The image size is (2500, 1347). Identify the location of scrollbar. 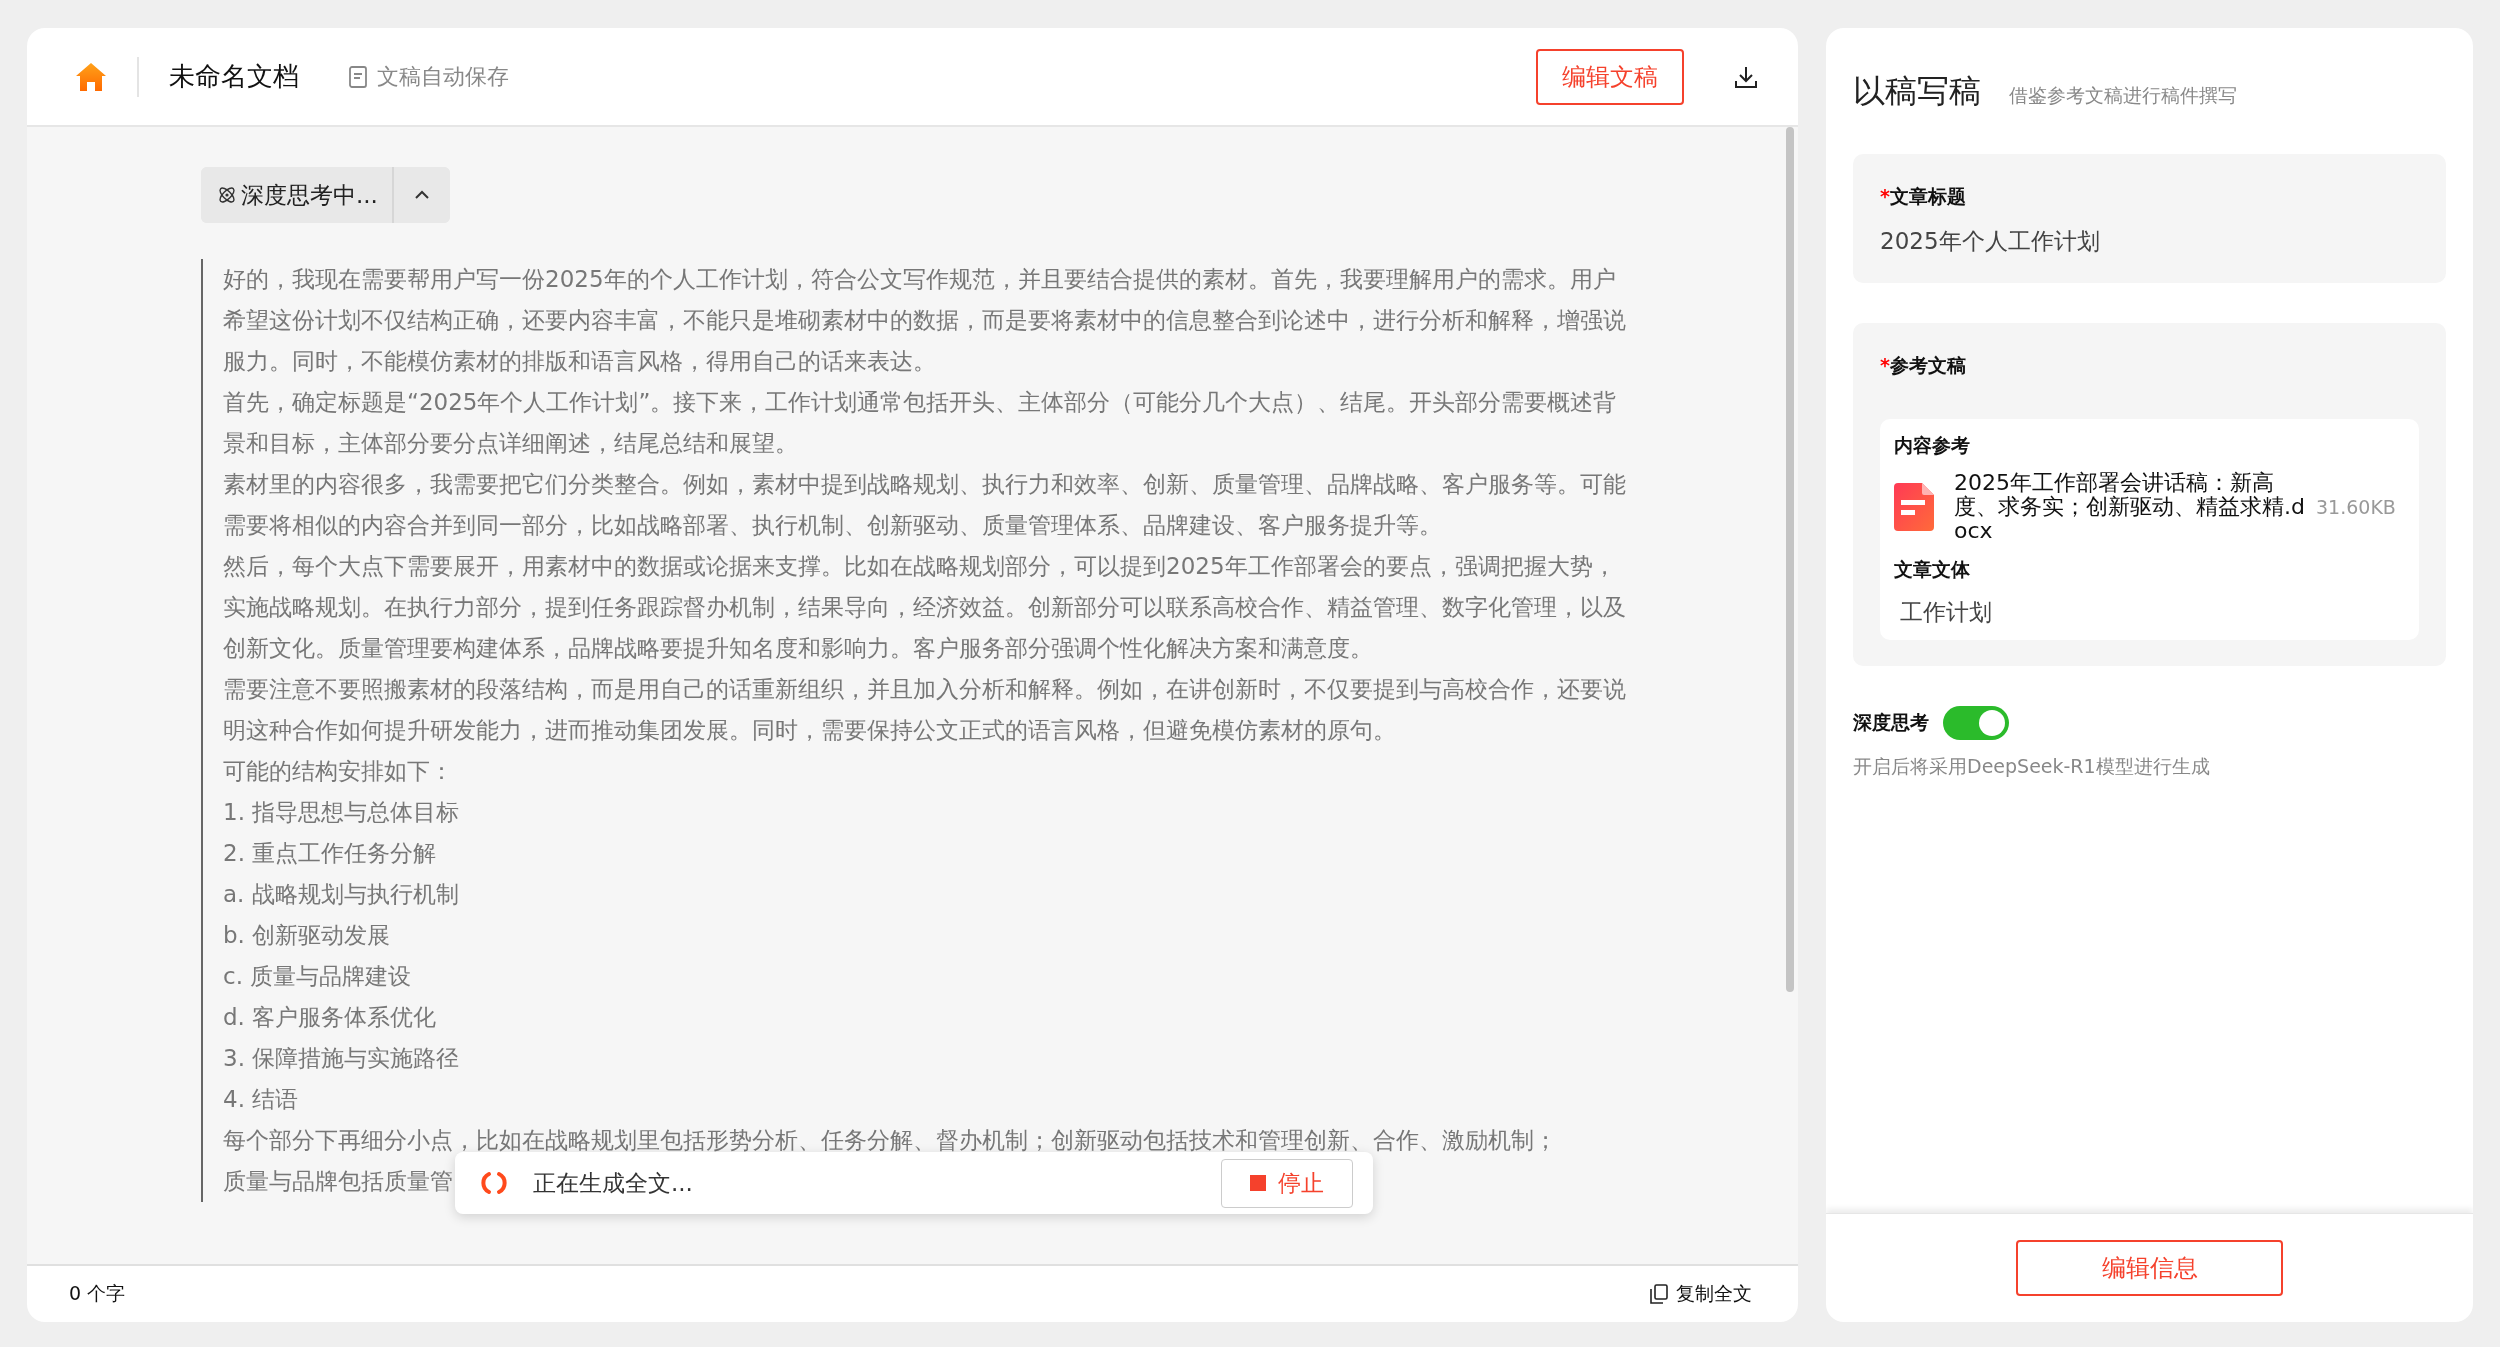
(1790, 559).